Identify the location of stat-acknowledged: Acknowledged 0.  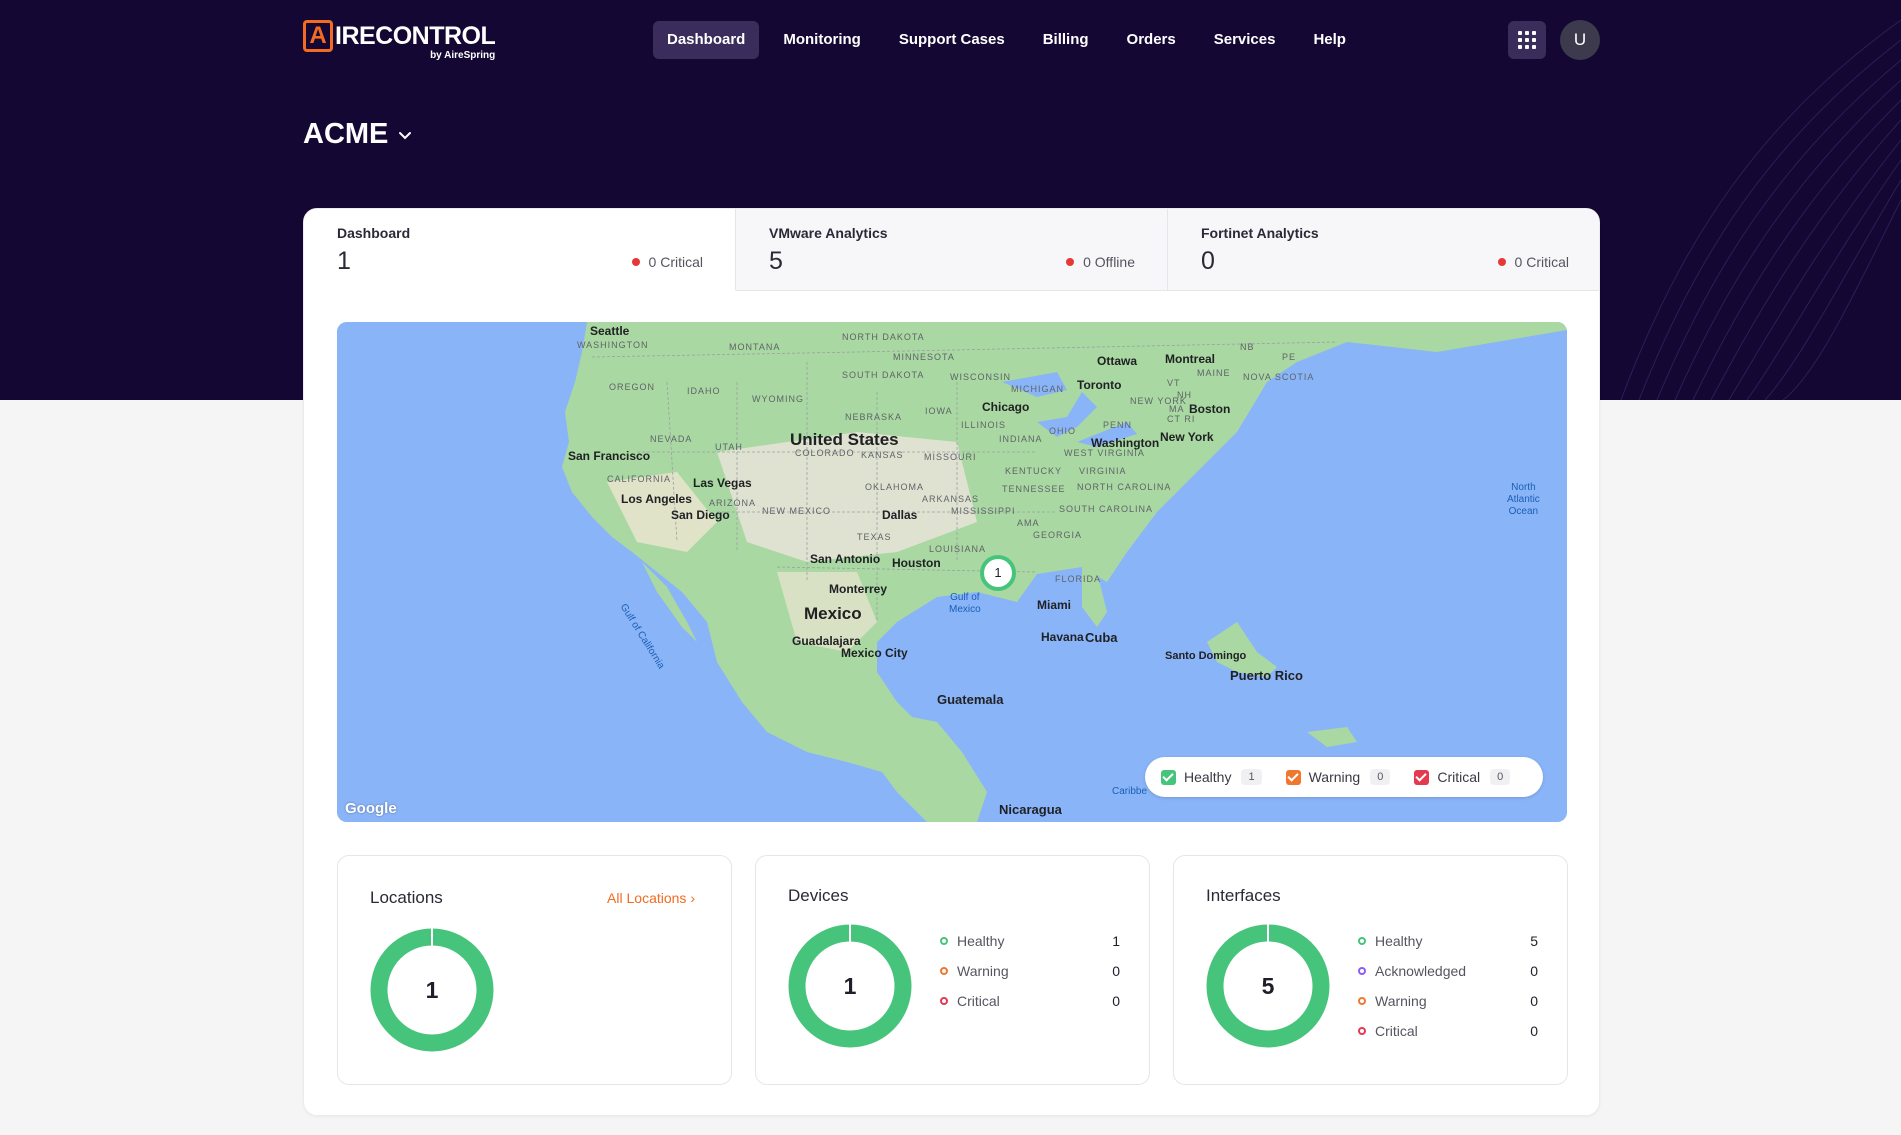
(1448, 971).